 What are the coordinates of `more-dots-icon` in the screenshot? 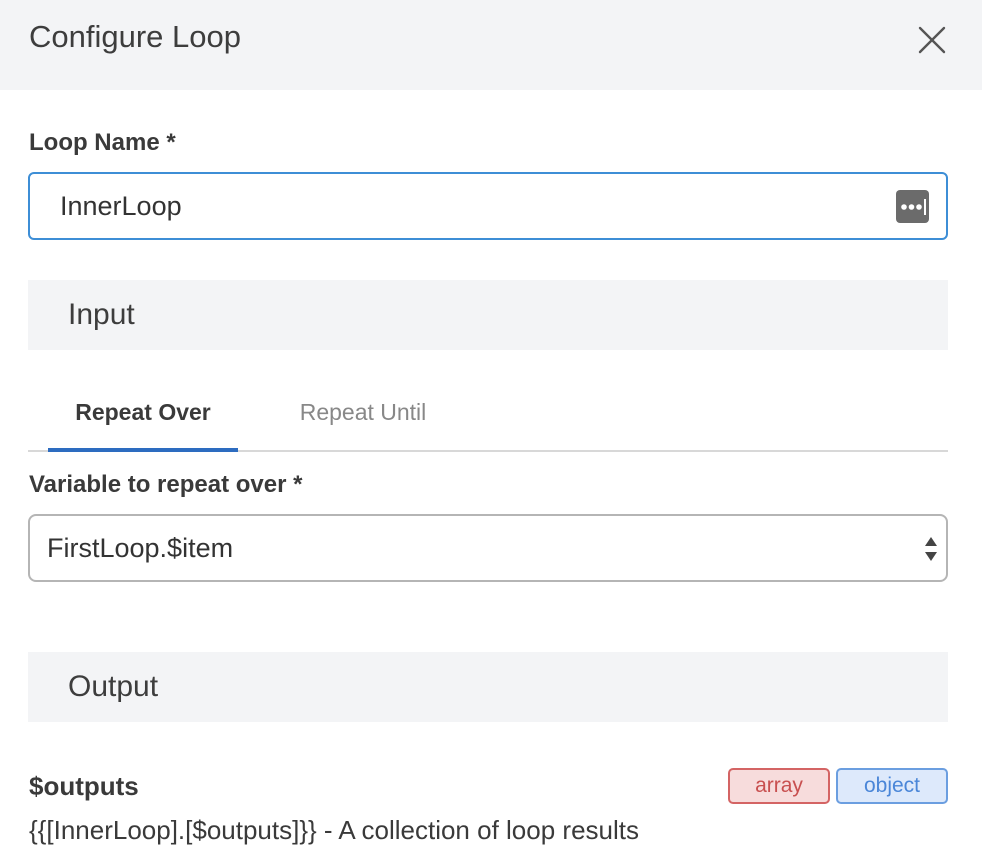 It's located at (913, 207).